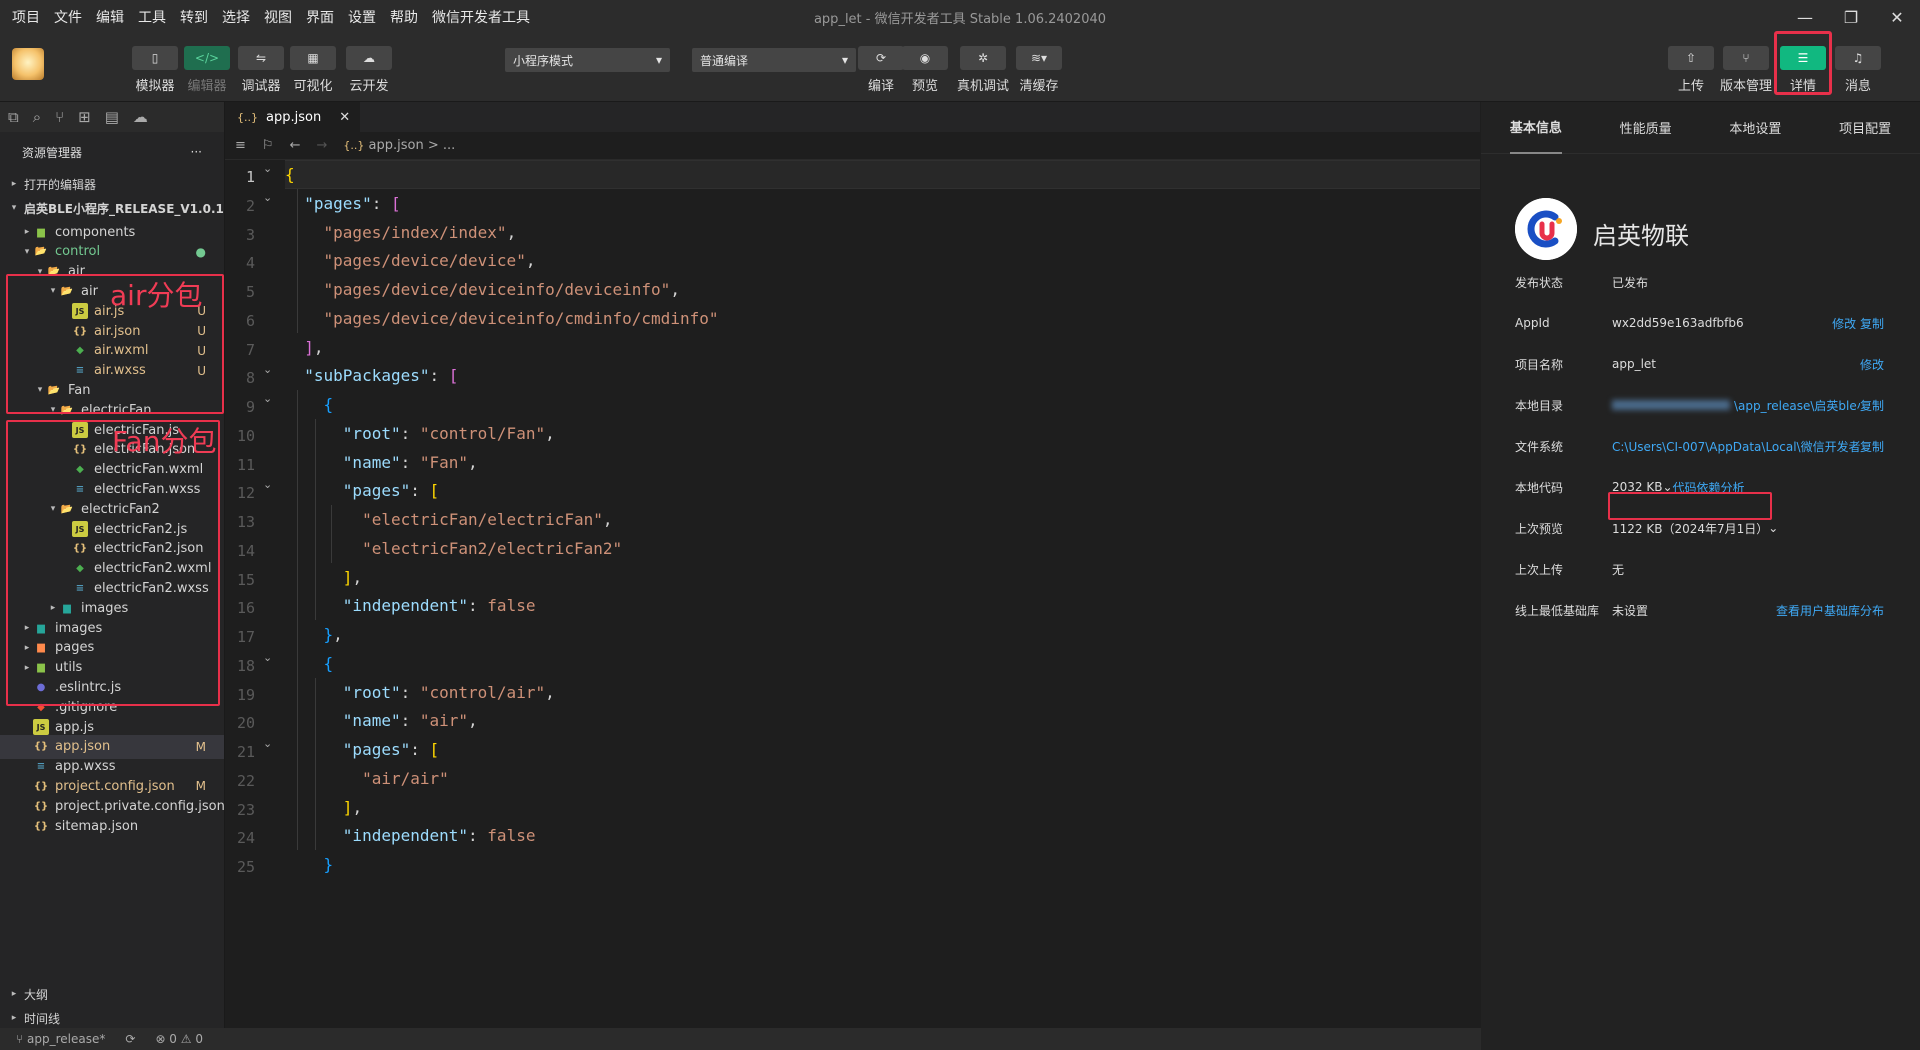 The image size is (1920, 1050). What do you see at coordinates (424, 261) in the screenshot?
I see `code-token: "pages/device/device"` at bounding box center [424, 261].